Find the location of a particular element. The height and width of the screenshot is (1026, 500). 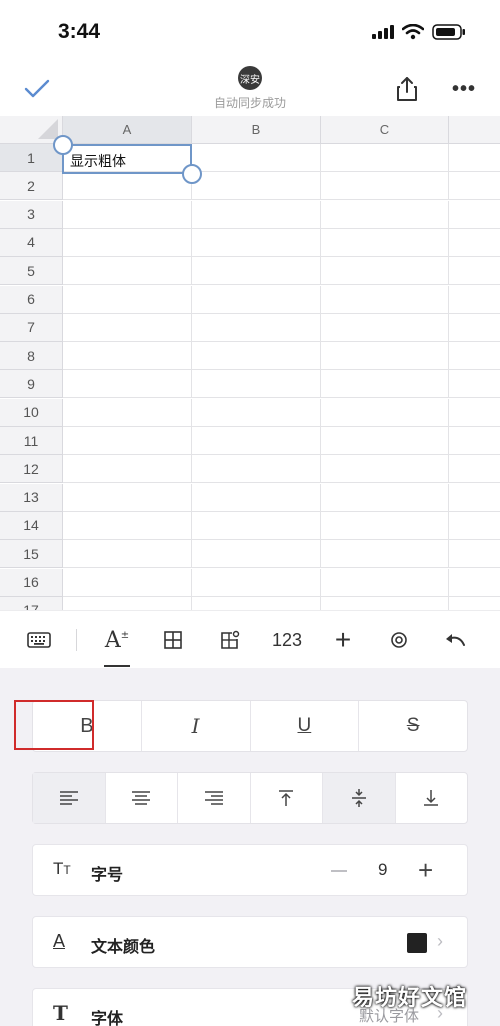

align-right-button is located at coordinates (214, 798).